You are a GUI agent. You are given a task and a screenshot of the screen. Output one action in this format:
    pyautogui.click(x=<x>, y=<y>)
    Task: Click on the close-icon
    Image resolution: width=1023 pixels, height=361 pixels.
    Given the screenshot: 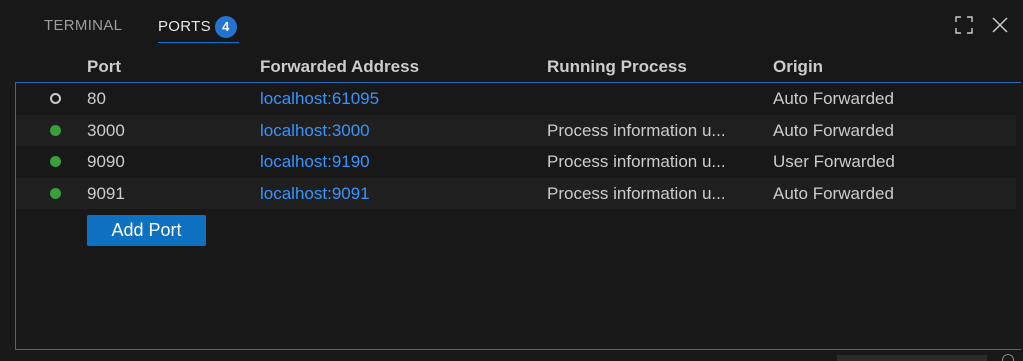 What is the action you would take?
    pyautogui.click(x=1000, y=25)
    